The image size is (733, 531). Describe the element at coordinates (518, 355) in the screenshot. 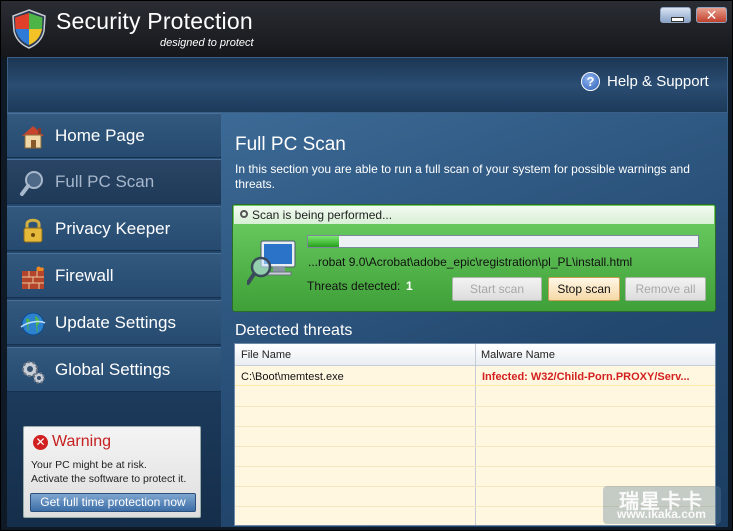

I see `column-header-malware-name: Malware Name` at that location.